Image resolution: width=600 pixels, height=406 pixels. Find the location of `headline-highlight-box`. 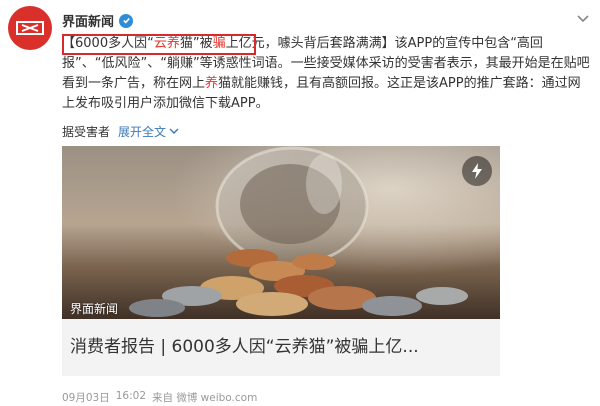

headline-highlight-box is located at coordinates (159, 44).